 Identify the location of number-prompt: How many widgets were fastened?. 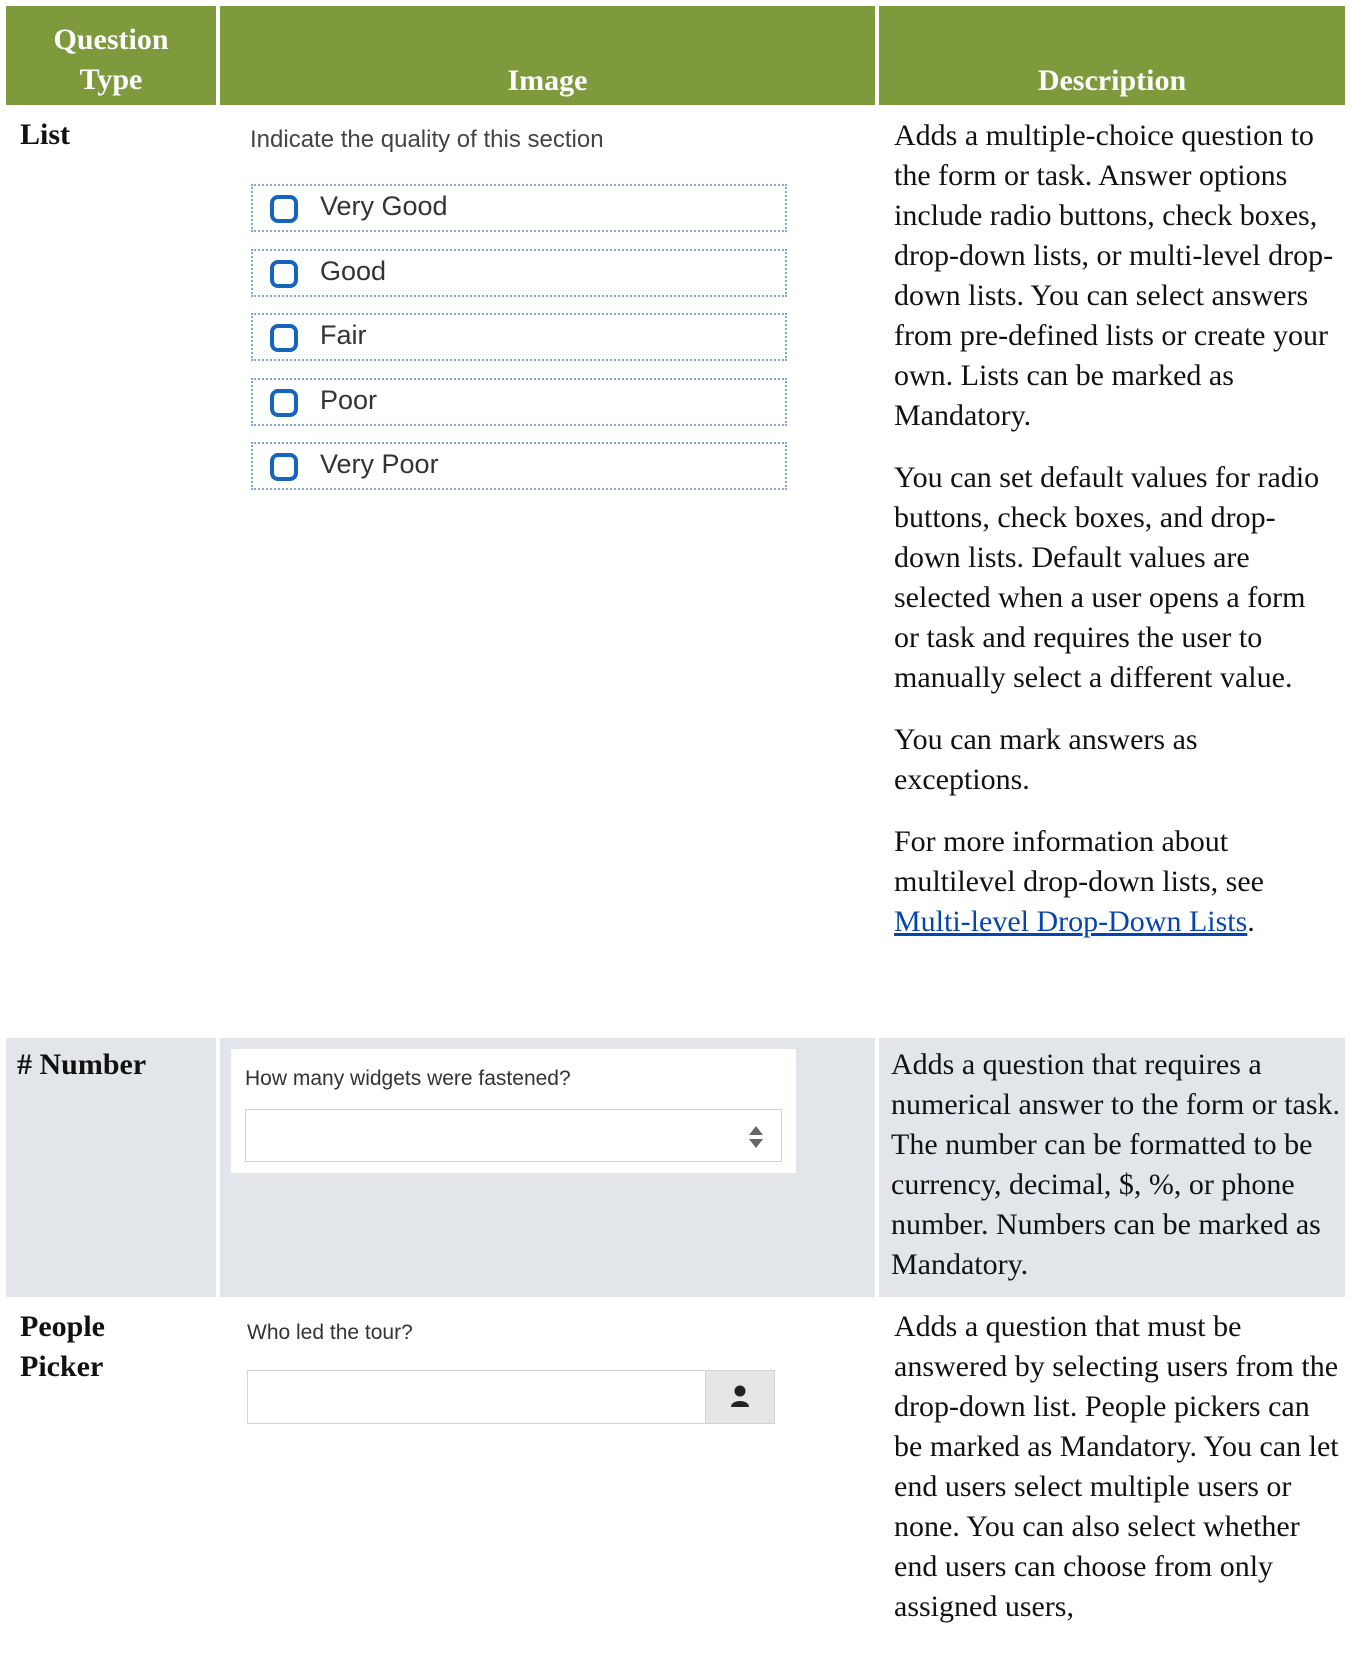
(408, 1078).